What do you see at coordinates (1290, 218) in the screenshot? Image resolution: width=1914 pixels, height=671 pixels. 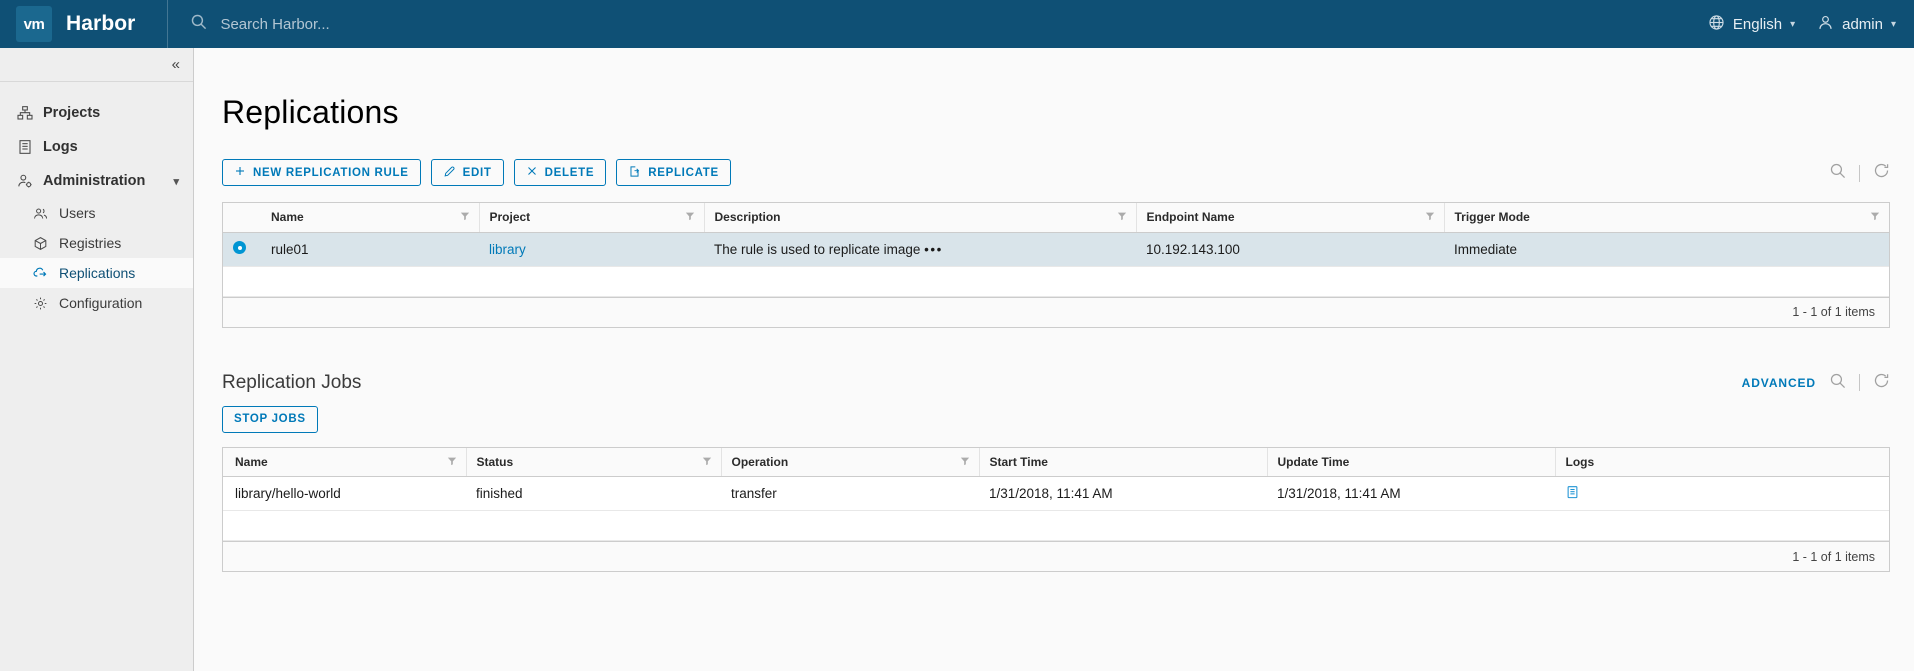 I see `column-header-endpoint-name: Endpoint Name` at bounding box center [1290, 218].